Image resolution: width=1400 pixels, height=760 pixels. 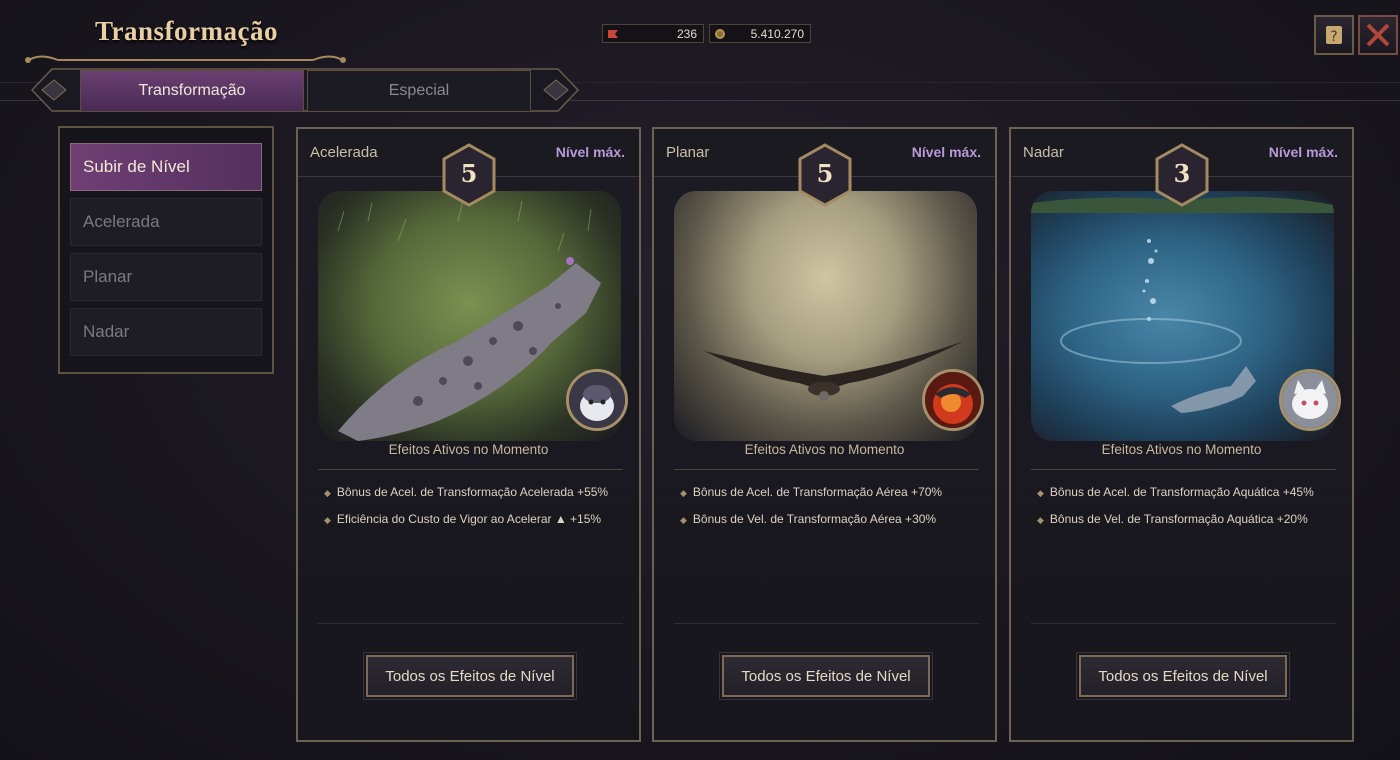 I want to click on guide-button: ?, so click(x=1334, y=35).